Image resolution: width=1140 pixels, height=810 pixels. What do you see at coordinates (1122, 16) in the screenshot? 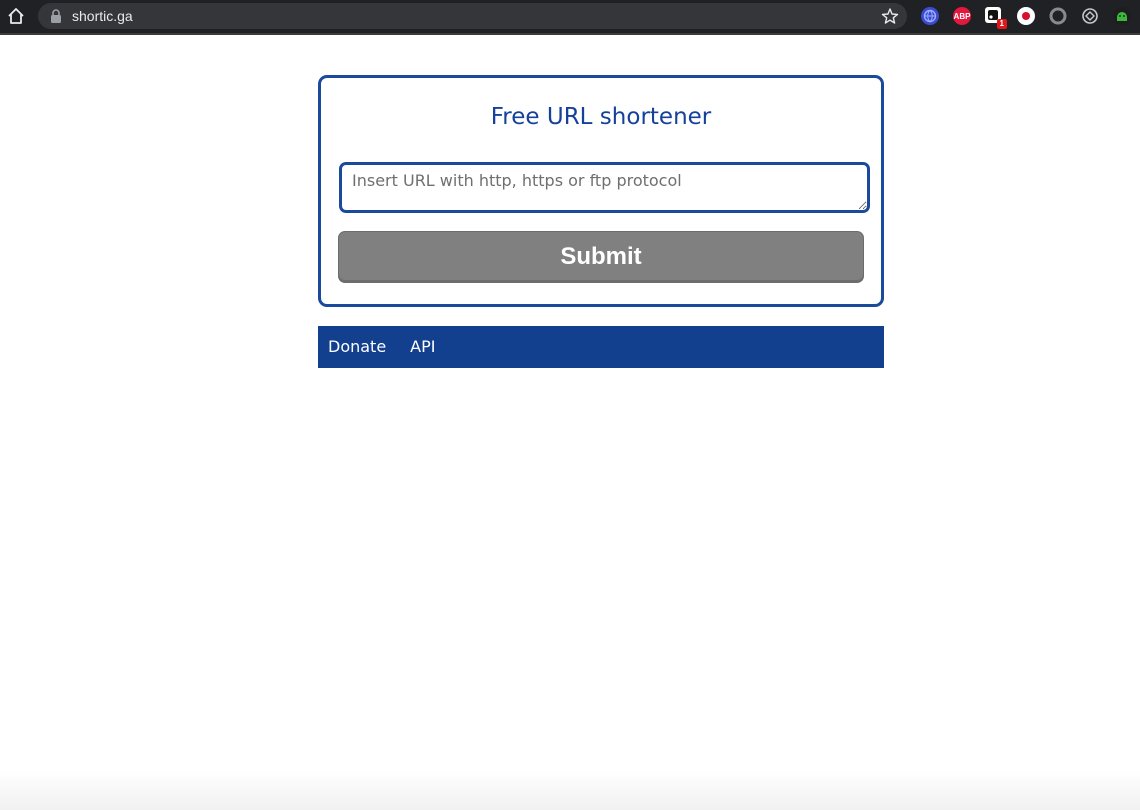
I see `android-extension-icon` at bounding box center [1122, 16].